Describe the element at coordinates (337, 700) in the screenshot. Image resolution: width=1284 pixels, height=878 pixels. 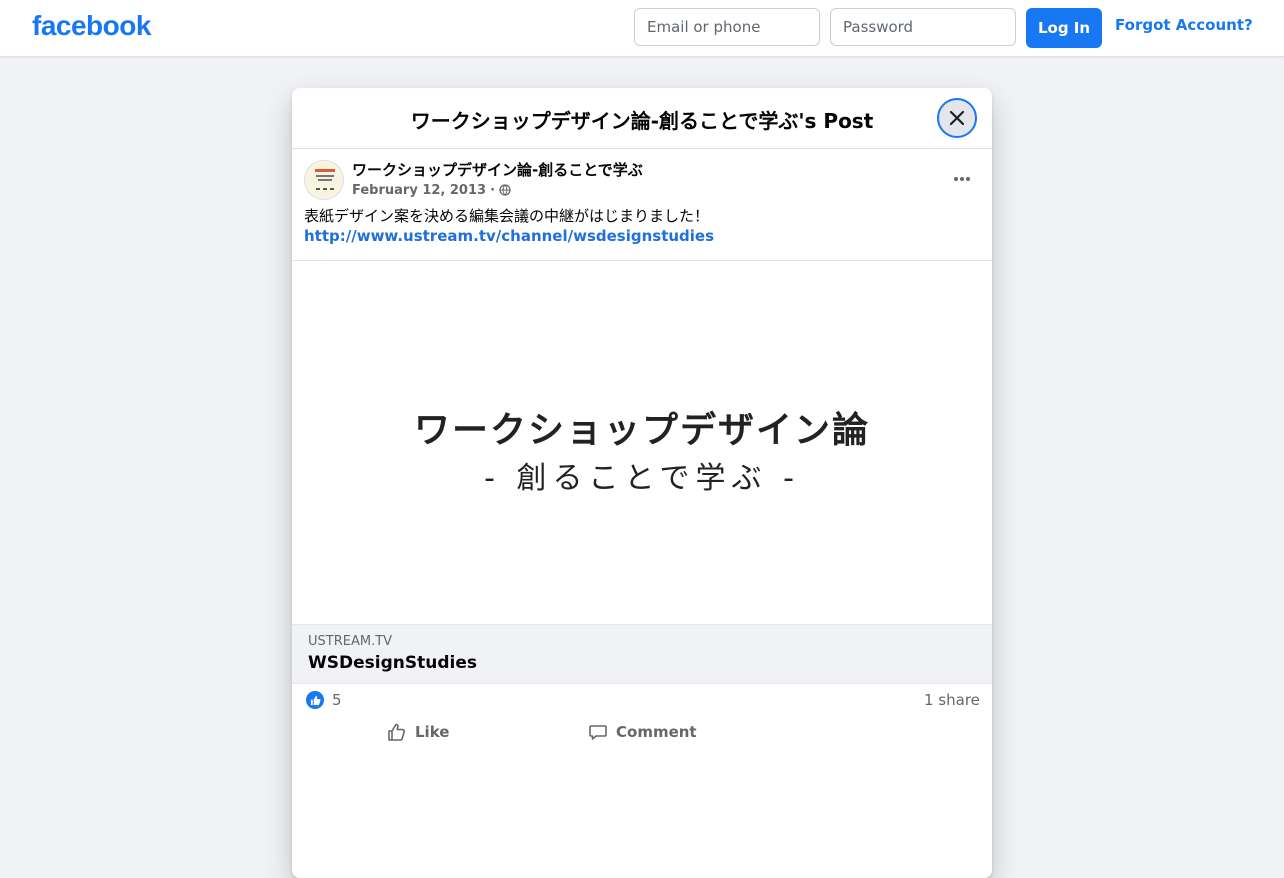
I see `like-count: 5` at that location.